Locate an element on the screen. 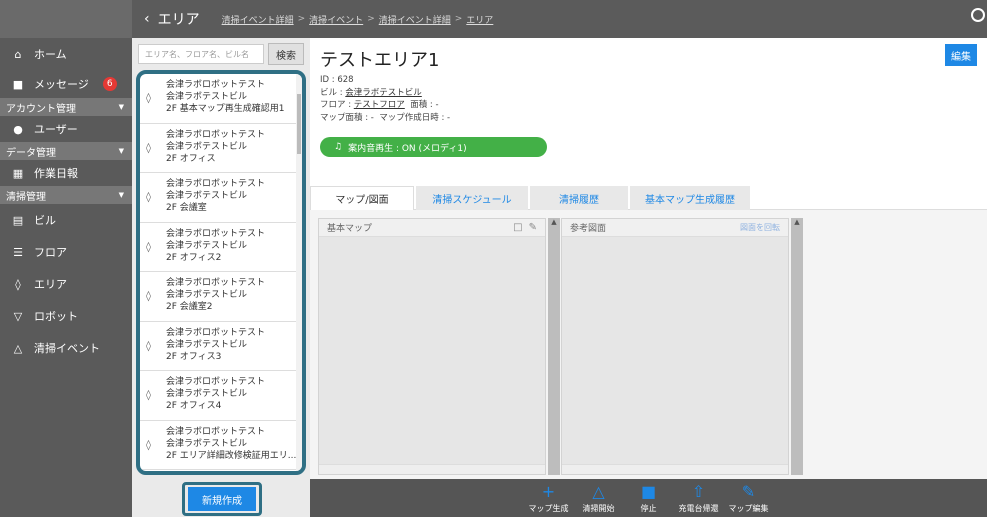 The height and width of the screenshot is (517, 987). sidebar-item-area: ◊ エリア is located at coordinates (66, 284).